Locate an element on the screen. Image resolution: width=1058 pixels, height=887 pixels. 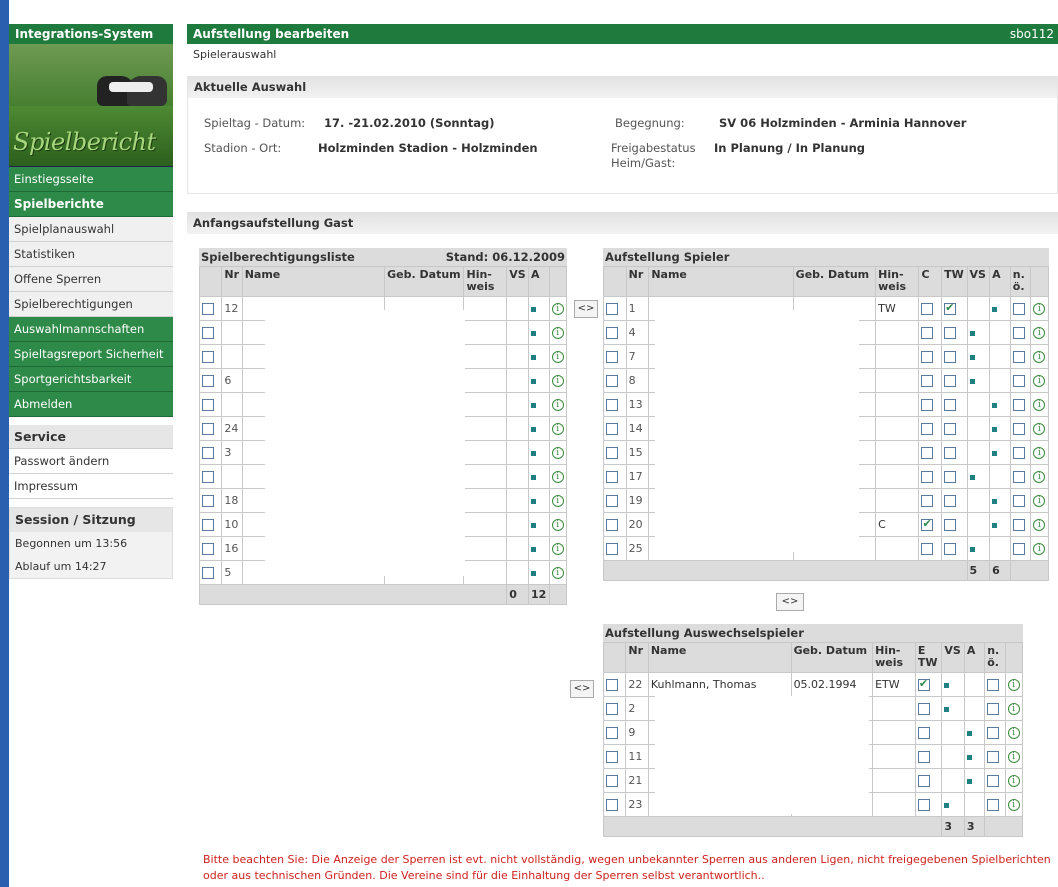
sidebar-item-auswahlmannschaften: Auswahlmannschaften is located at coordinates (91, 329).